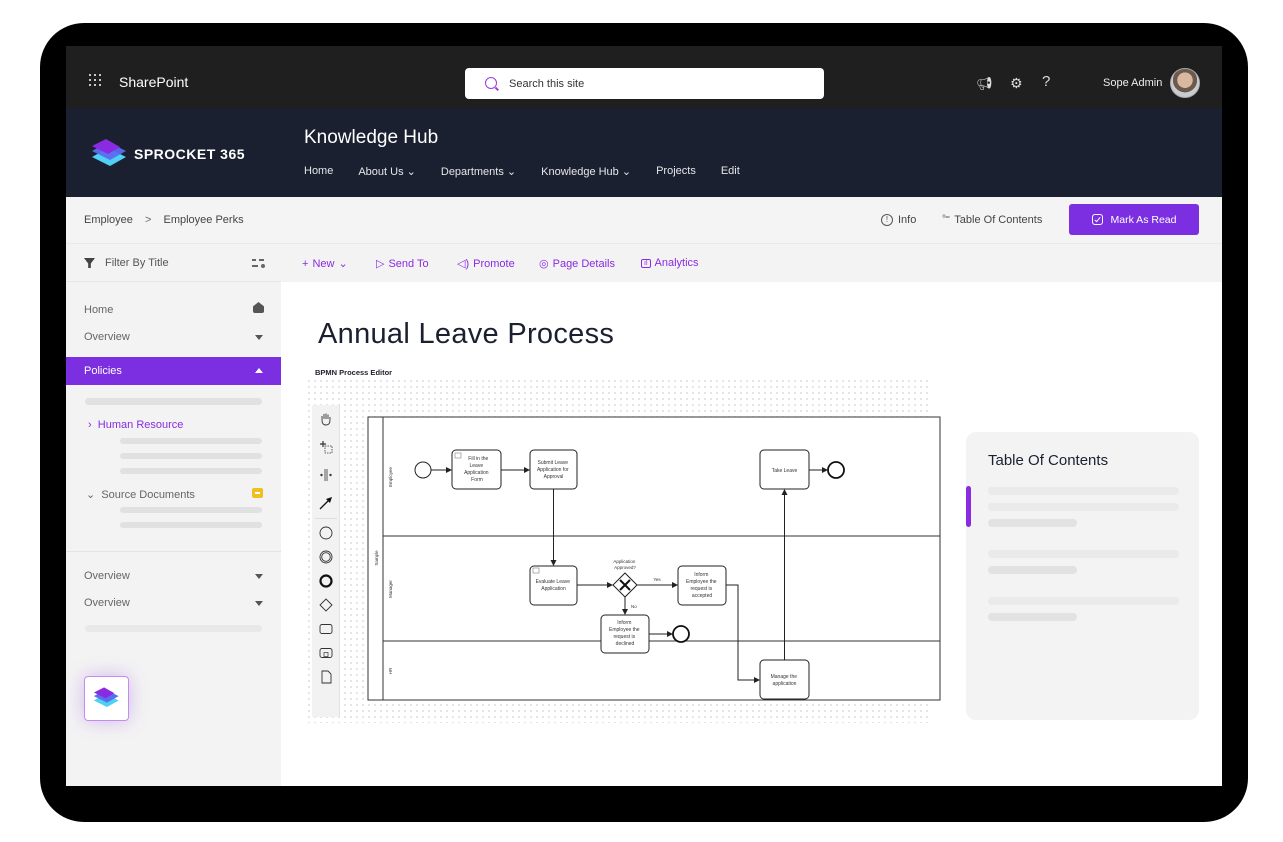 Image resolution: width=1283 pixels, height=842 pixels. I want to click on data-object-icon, so click(326, 677).